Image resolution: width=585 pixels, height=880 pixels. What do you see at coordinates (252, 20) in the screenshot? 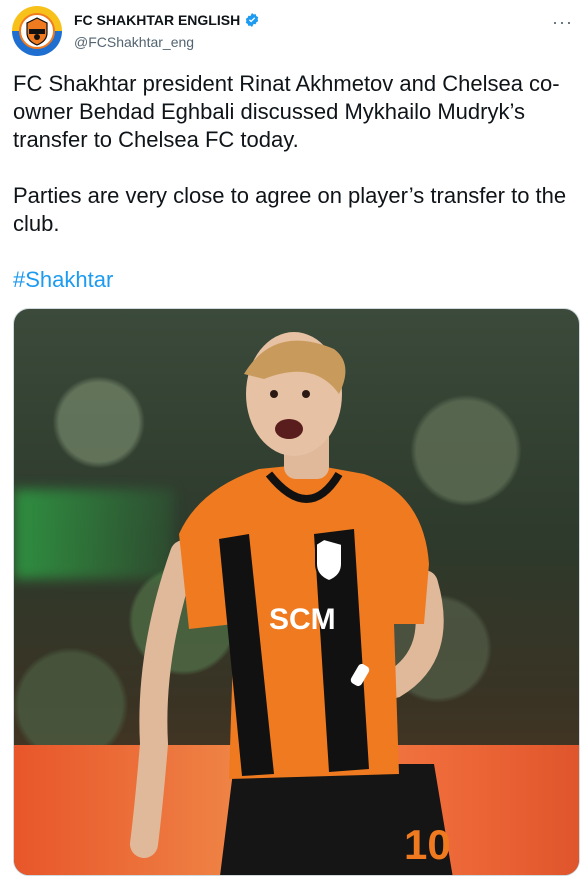
I see `verified-badge-icon` at bounding box center [252, 20].